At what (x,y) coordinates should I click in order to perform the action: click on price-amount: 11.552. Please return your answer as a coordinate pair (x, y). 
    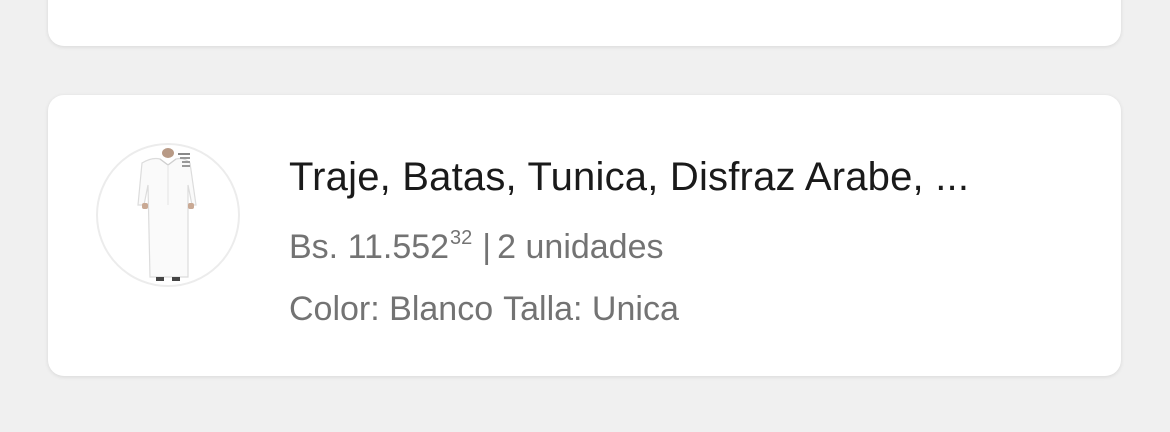
    Looking at the image, I should click on (398, 247).